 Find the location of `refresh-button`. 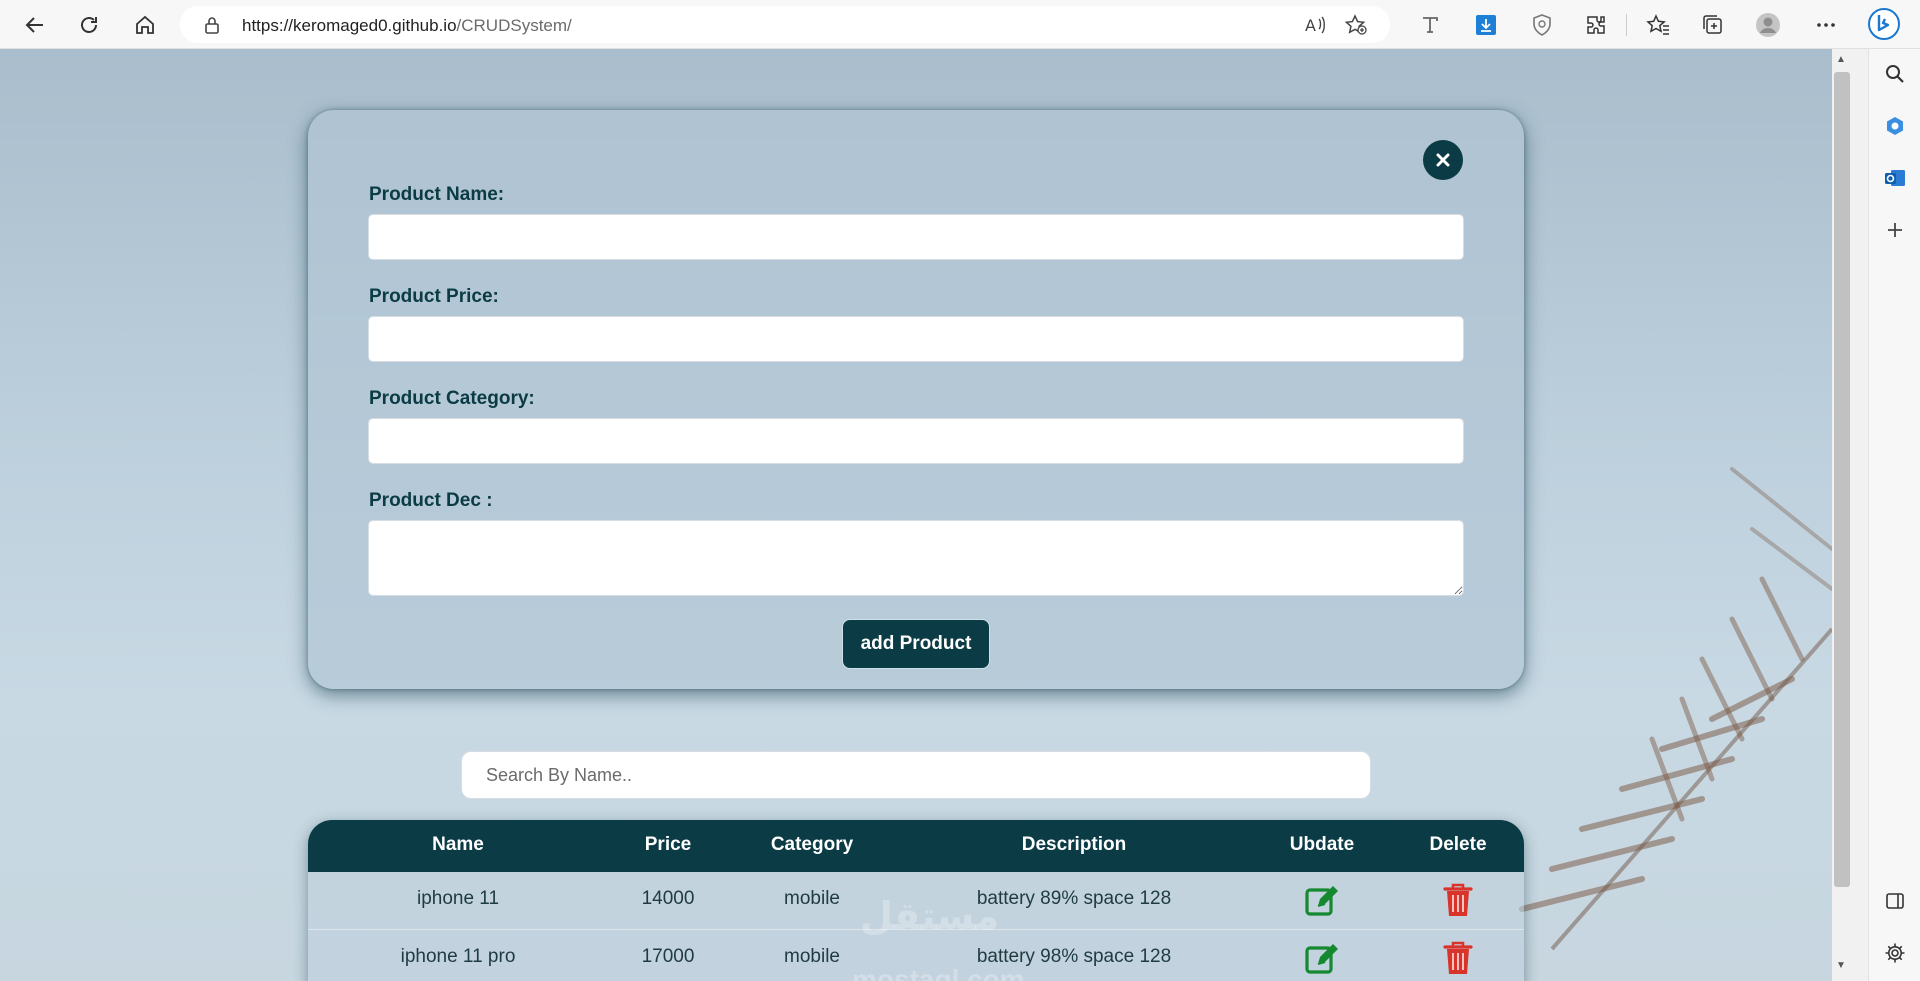

refresh-button is located at coordinates (89, 25).